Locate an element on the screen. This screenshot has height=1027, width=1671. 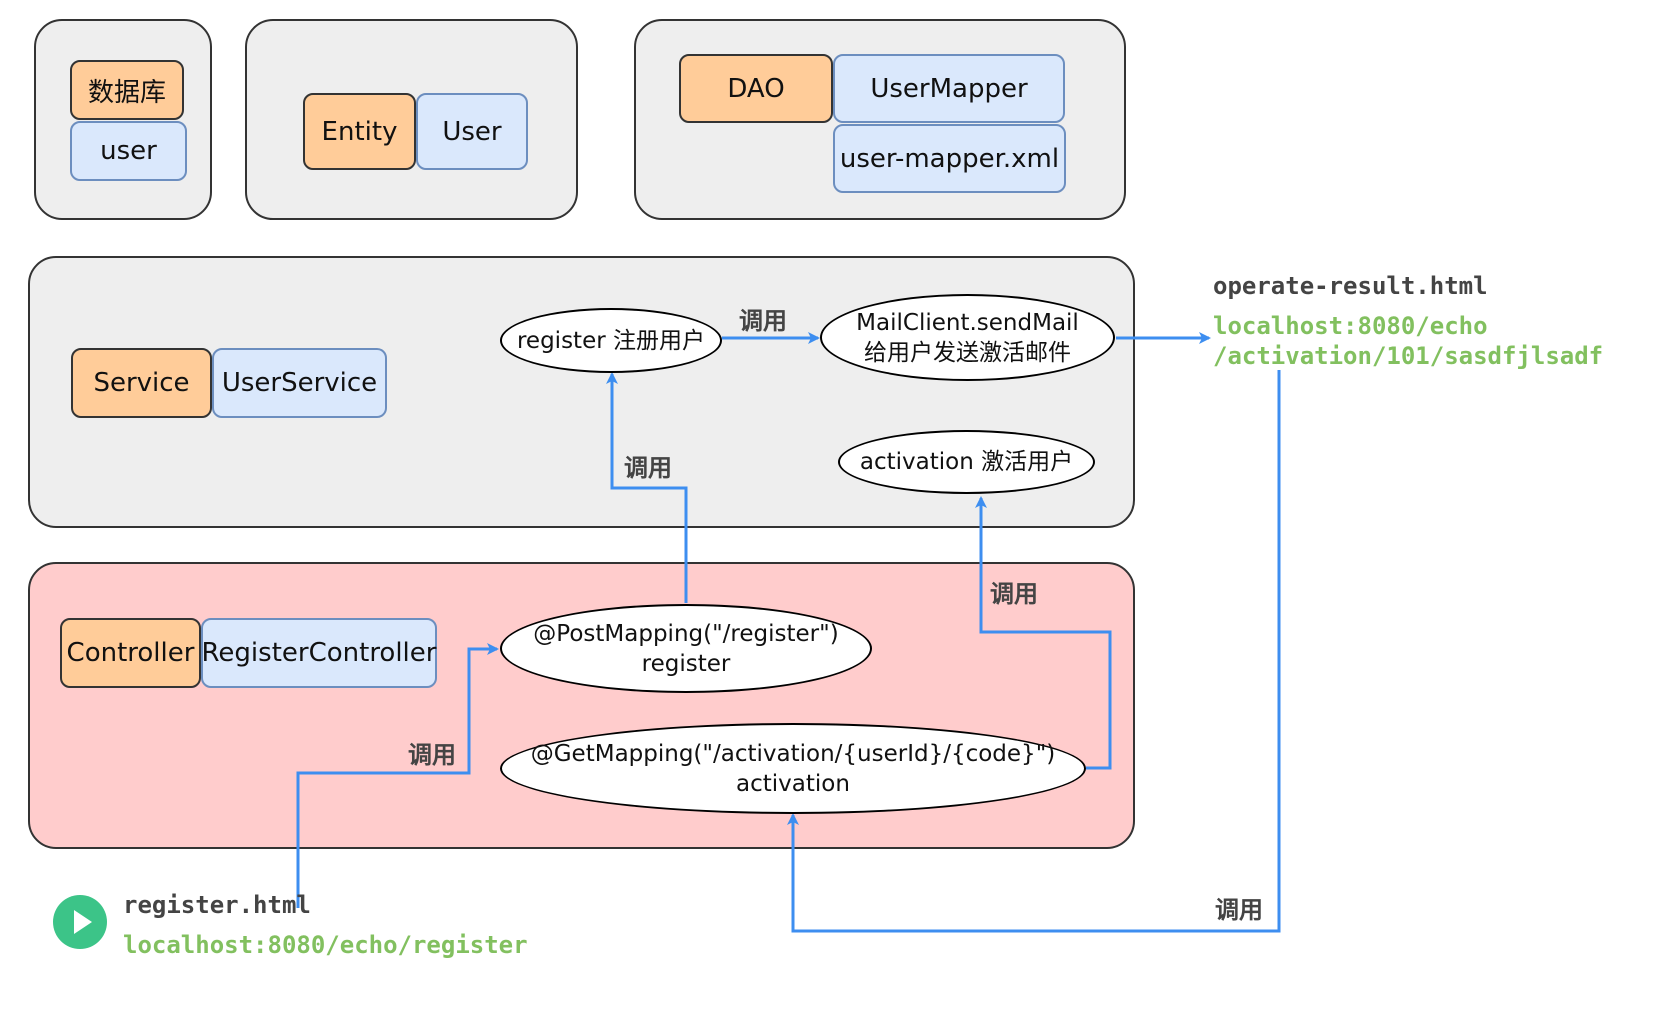
register-html-file: register.html is located at coordinates (217, 905).